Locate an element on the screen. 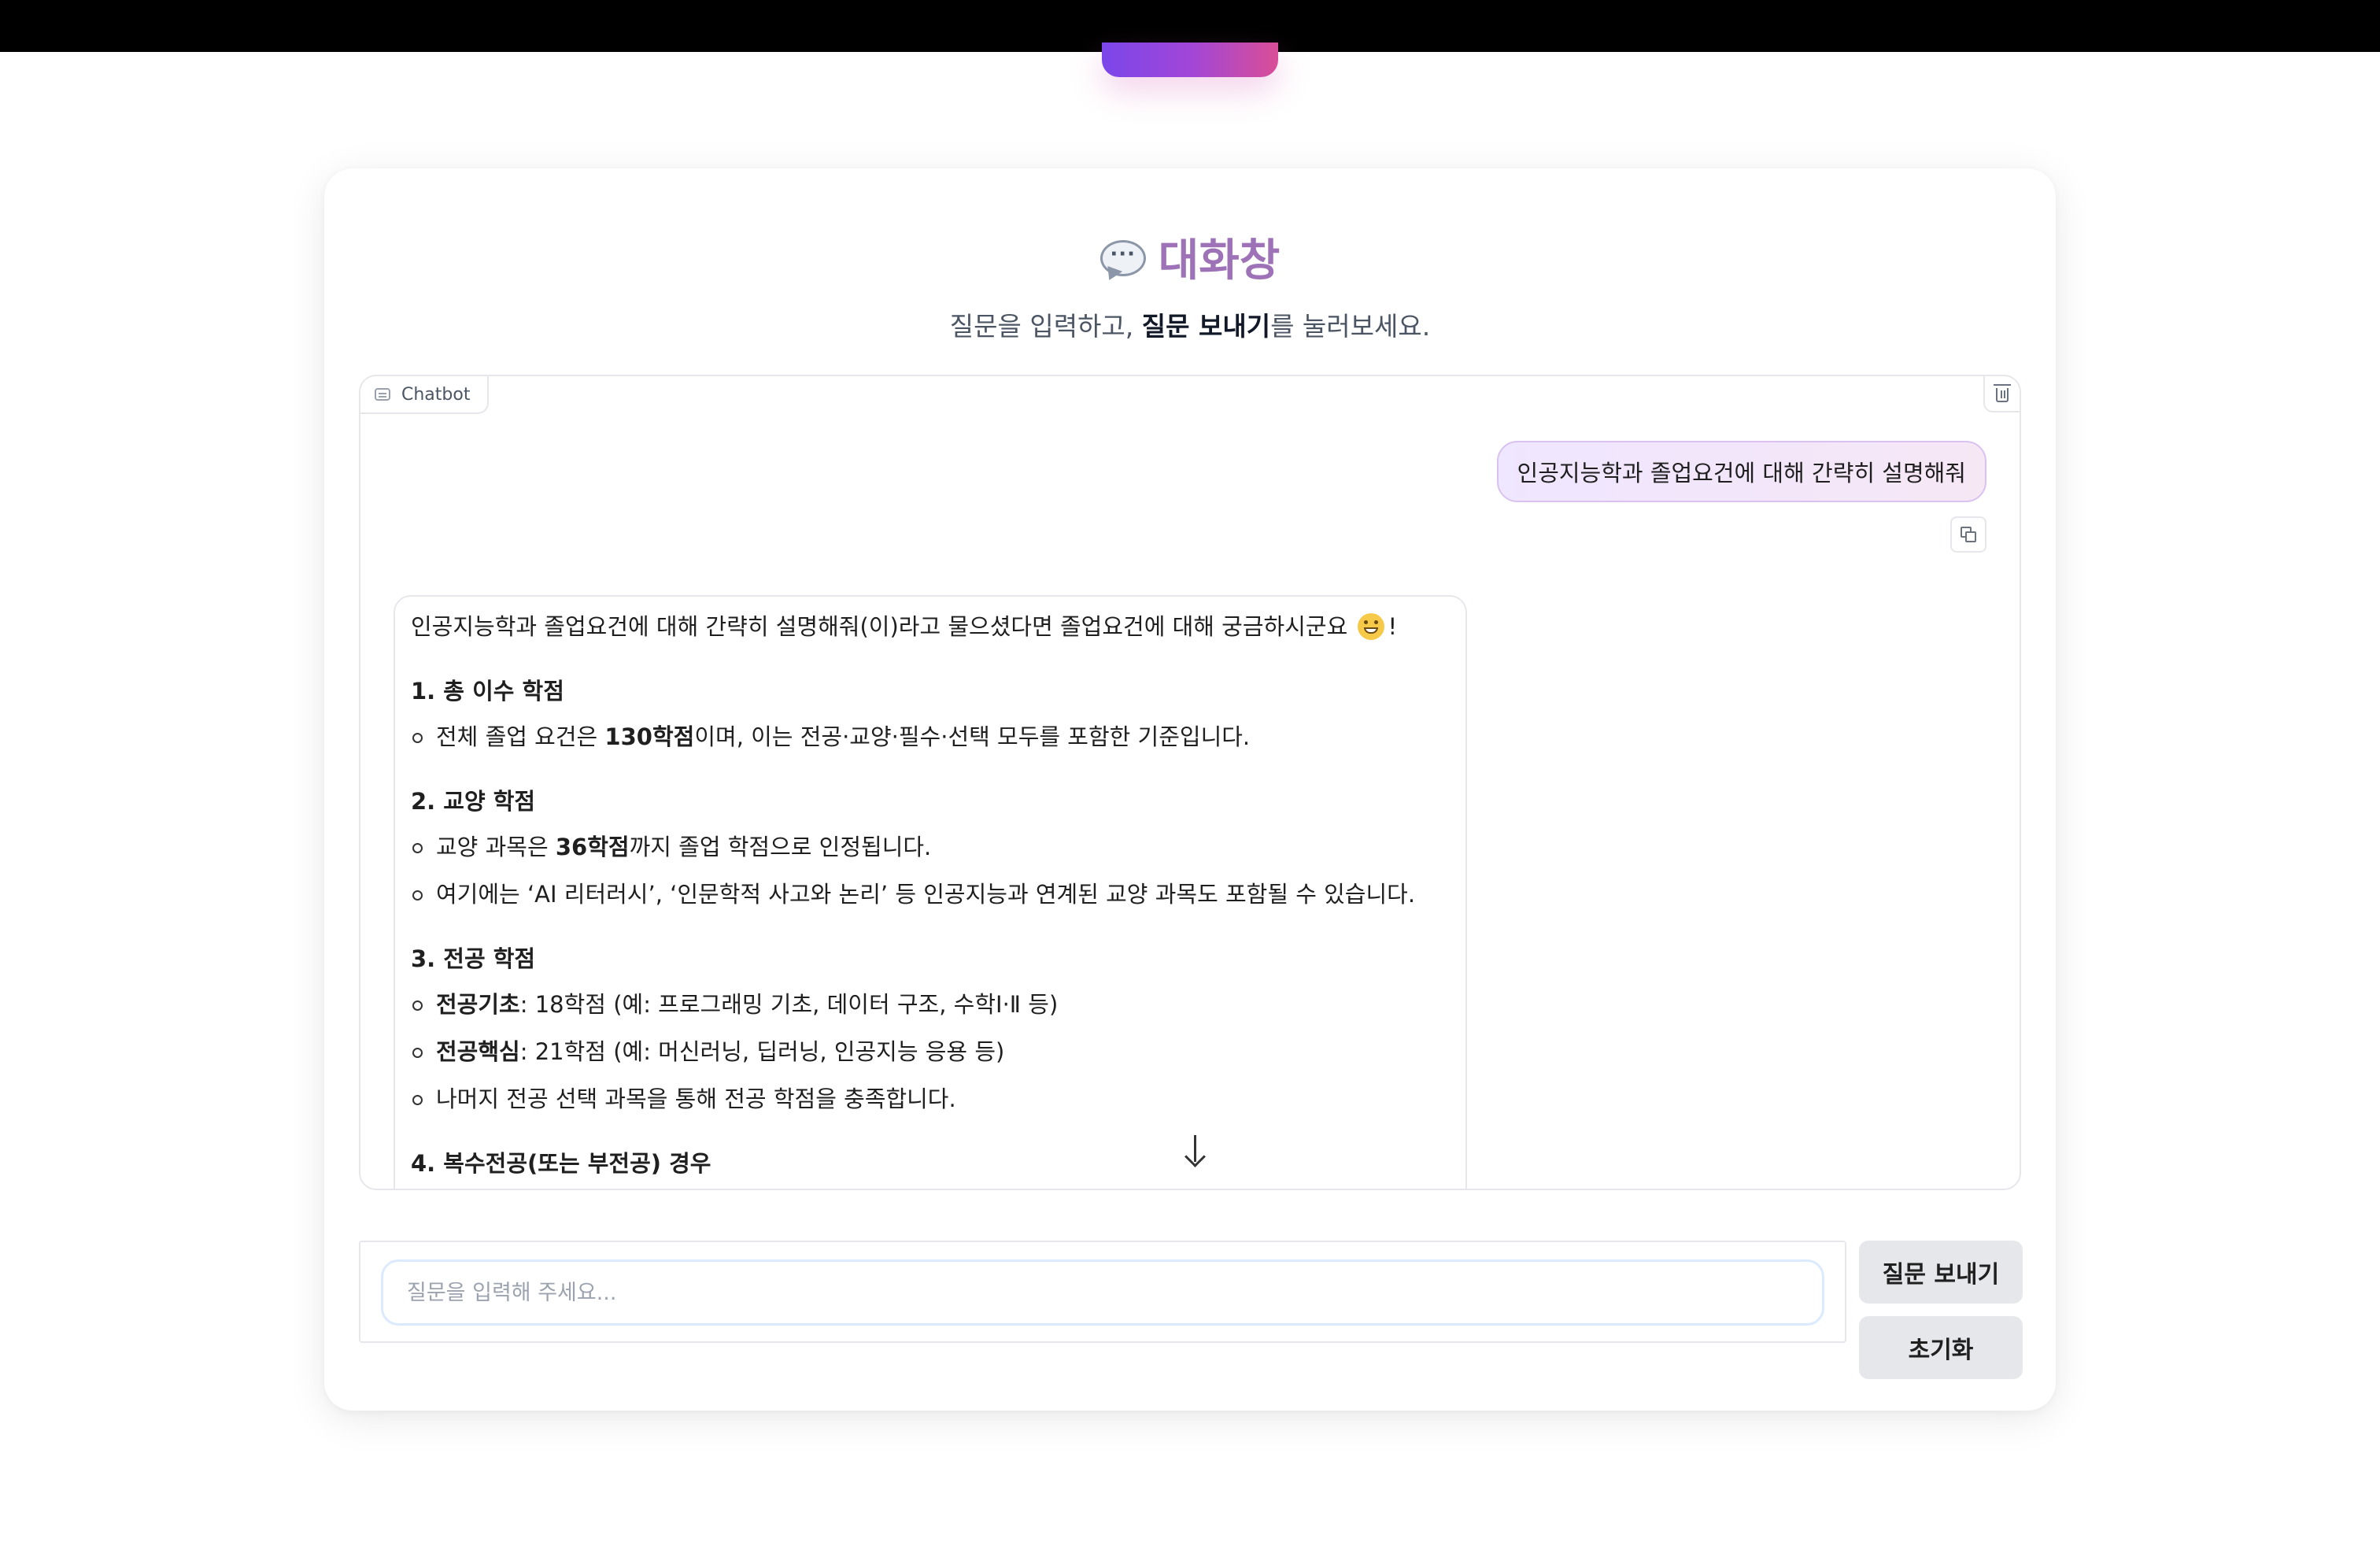 The image size is (2380, 1546). bot-section-heading: 4. 복수전공(또는 부전공) 경우 is located at coordinates (561, 1163).